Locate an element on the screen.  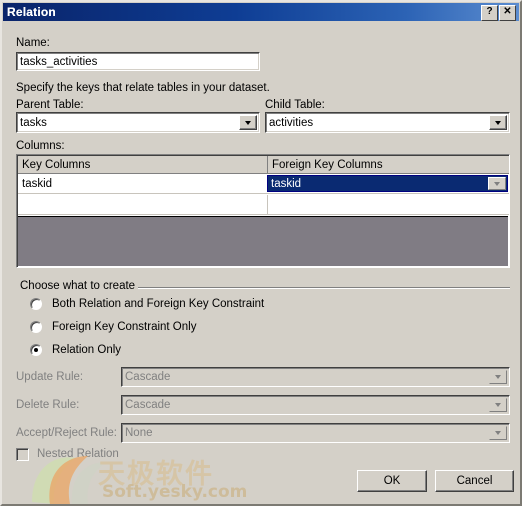
grid-cell-key-column is located at coordinates (142, 204).